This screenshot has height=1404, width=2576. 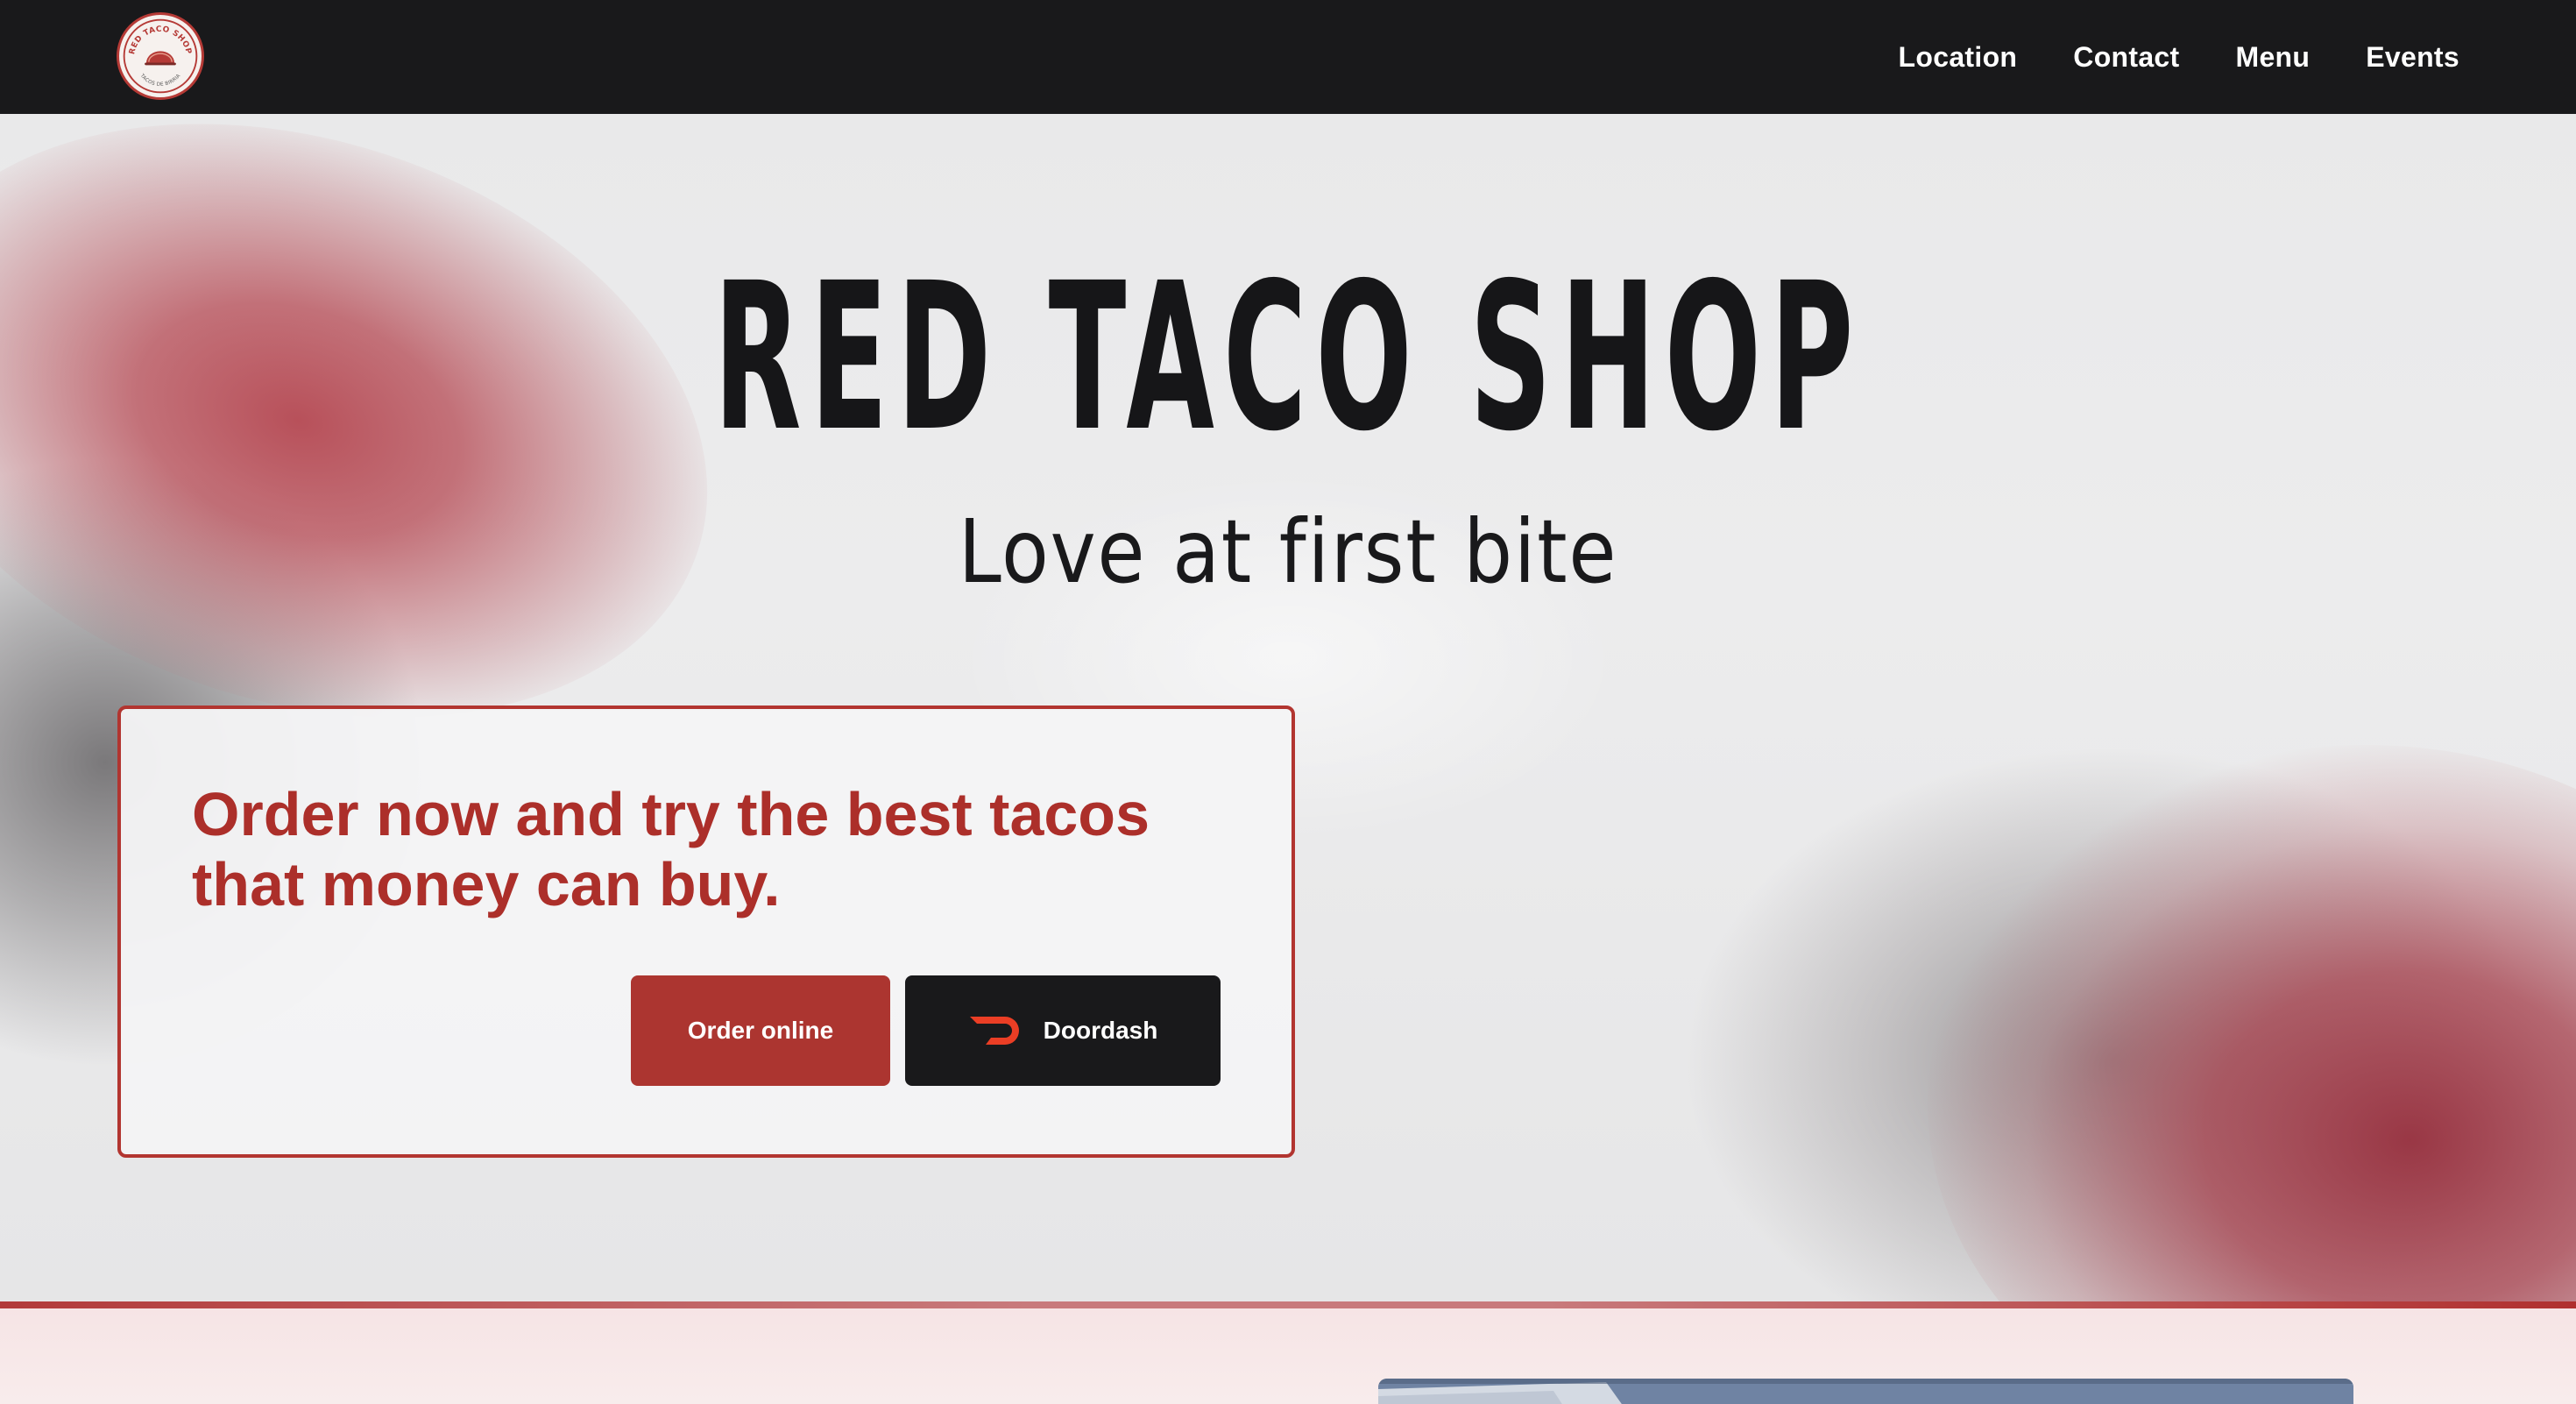 I want to click on order-online-label: Order online, so click(x=760, y=1030).